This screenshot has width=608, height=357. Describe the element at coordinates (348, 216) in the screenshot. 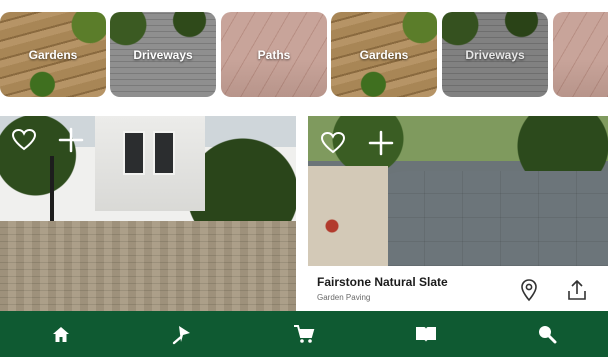

I see `gravel-bed-shape` at that location.